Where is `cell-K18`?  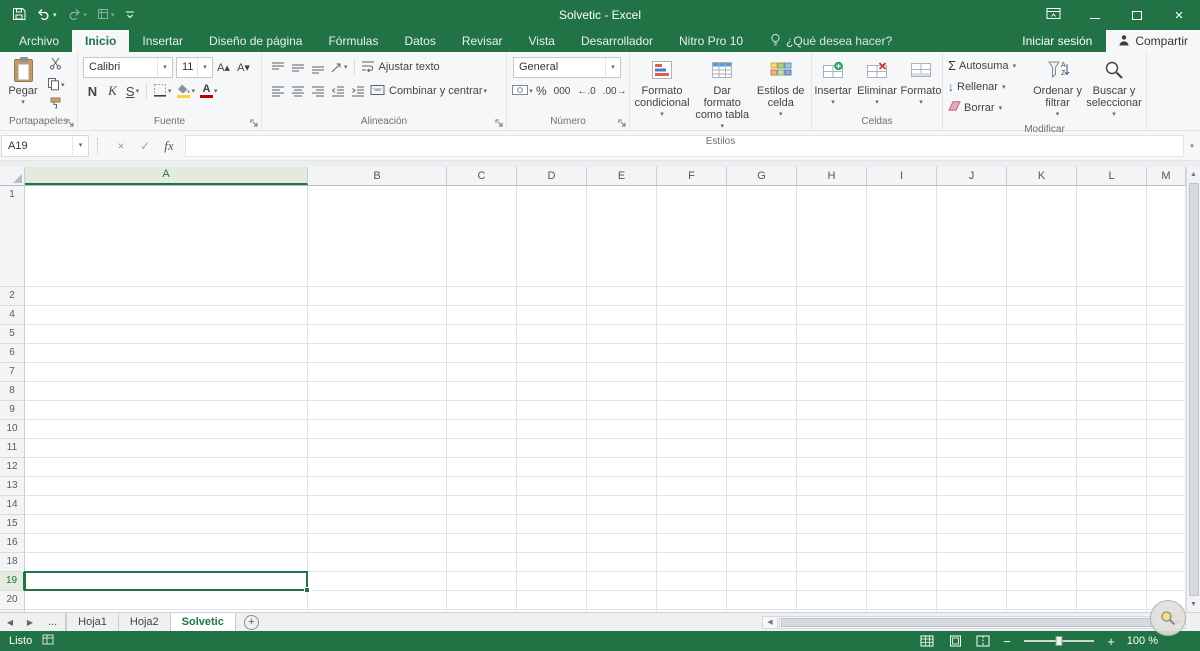 cell-K18 is located at coordinates (1042, 562).